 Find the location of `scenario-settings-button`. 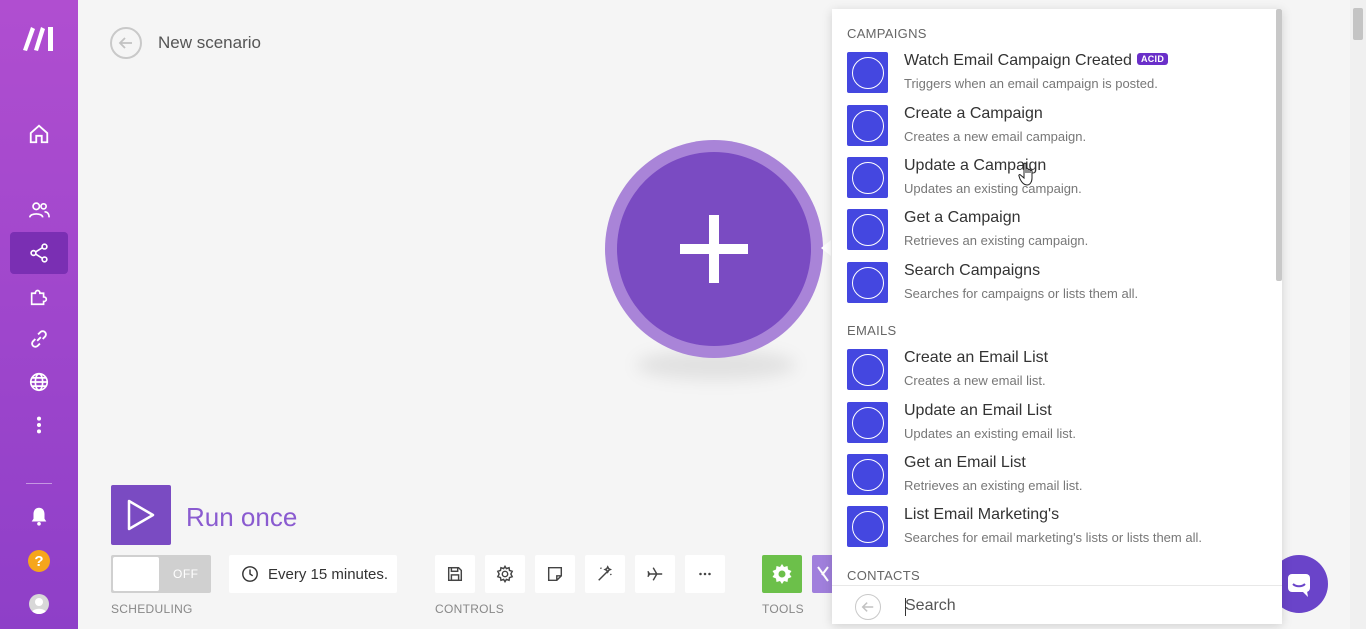

scenario-settings-button is located at coordinates (505, 574).